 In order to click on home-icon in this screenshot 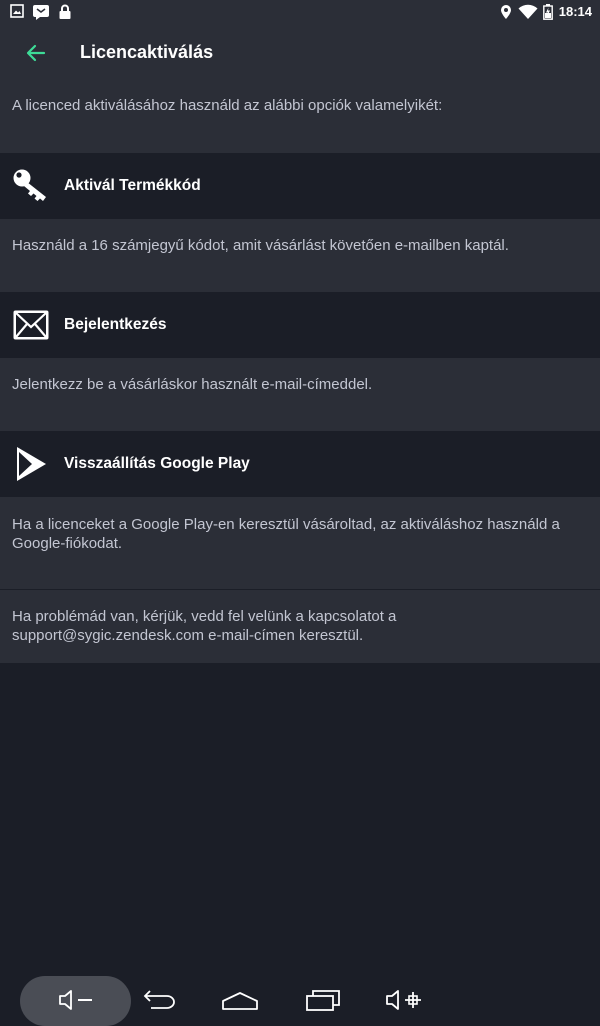, I will do `click(240, 1001)`.